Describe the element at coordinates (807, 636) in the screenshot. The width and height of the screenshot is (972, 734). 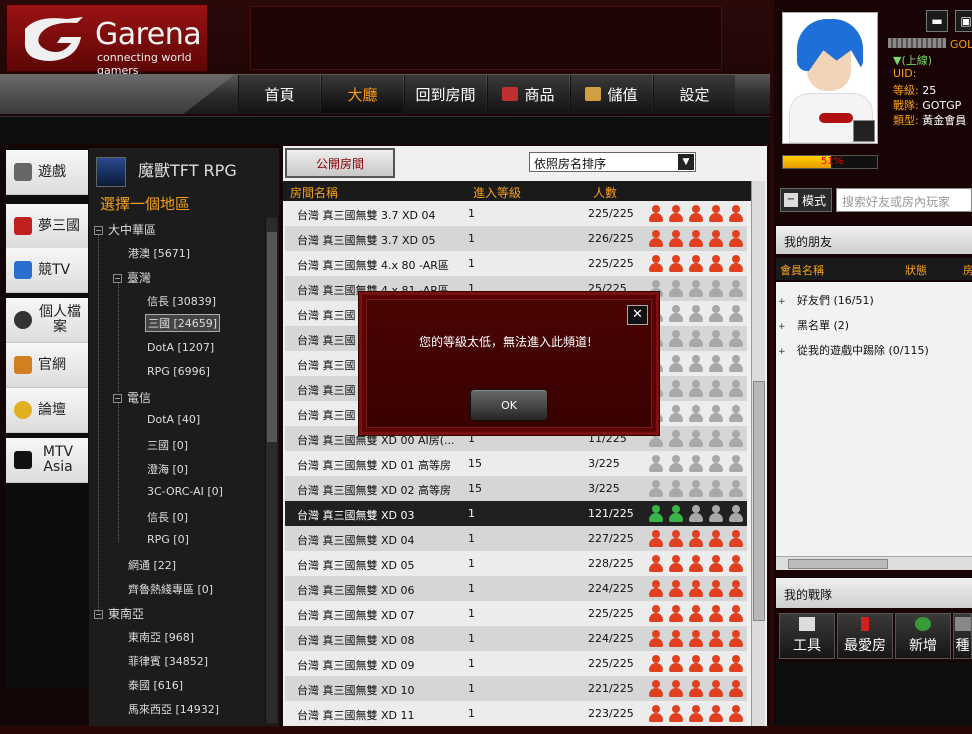
I see `tools-button: 工具` at that location.